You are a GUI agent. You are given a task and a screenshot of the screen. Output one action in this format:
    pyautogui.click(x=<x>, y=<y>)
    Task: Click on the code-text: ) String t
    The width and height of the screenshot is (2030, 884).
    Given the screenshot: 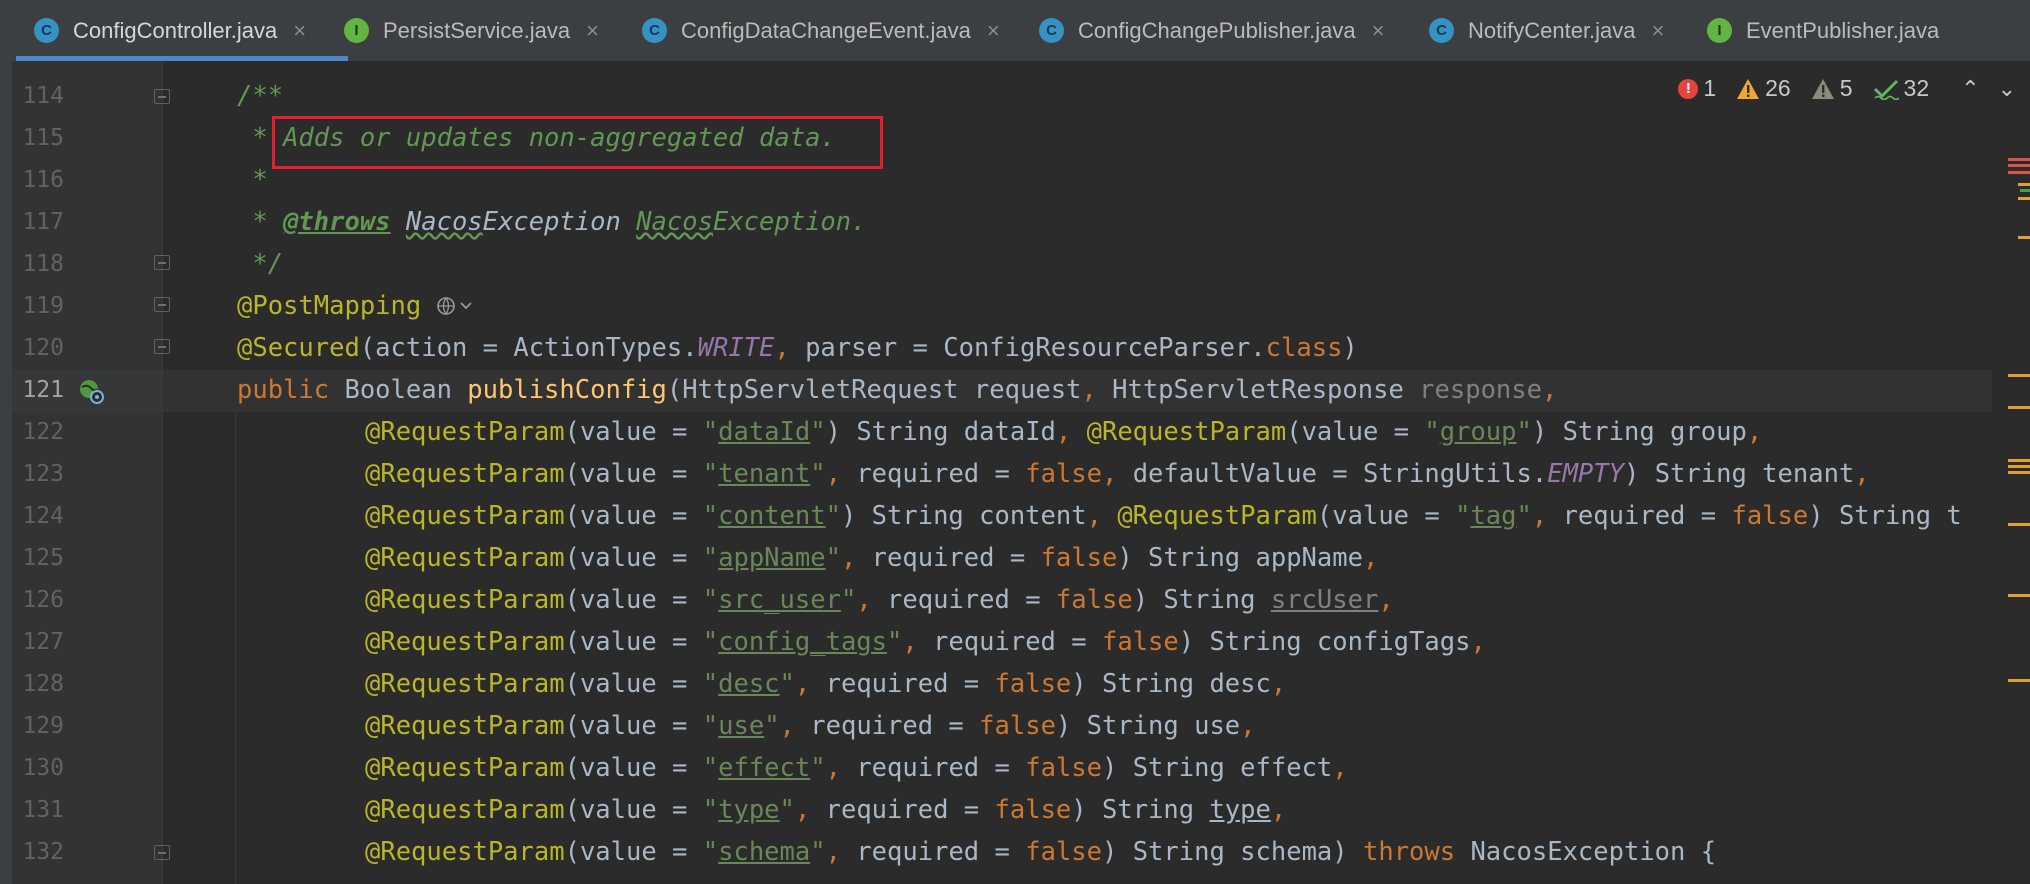 What is the action you would take?
    pyautogui.click(x=1885, y=516)
    